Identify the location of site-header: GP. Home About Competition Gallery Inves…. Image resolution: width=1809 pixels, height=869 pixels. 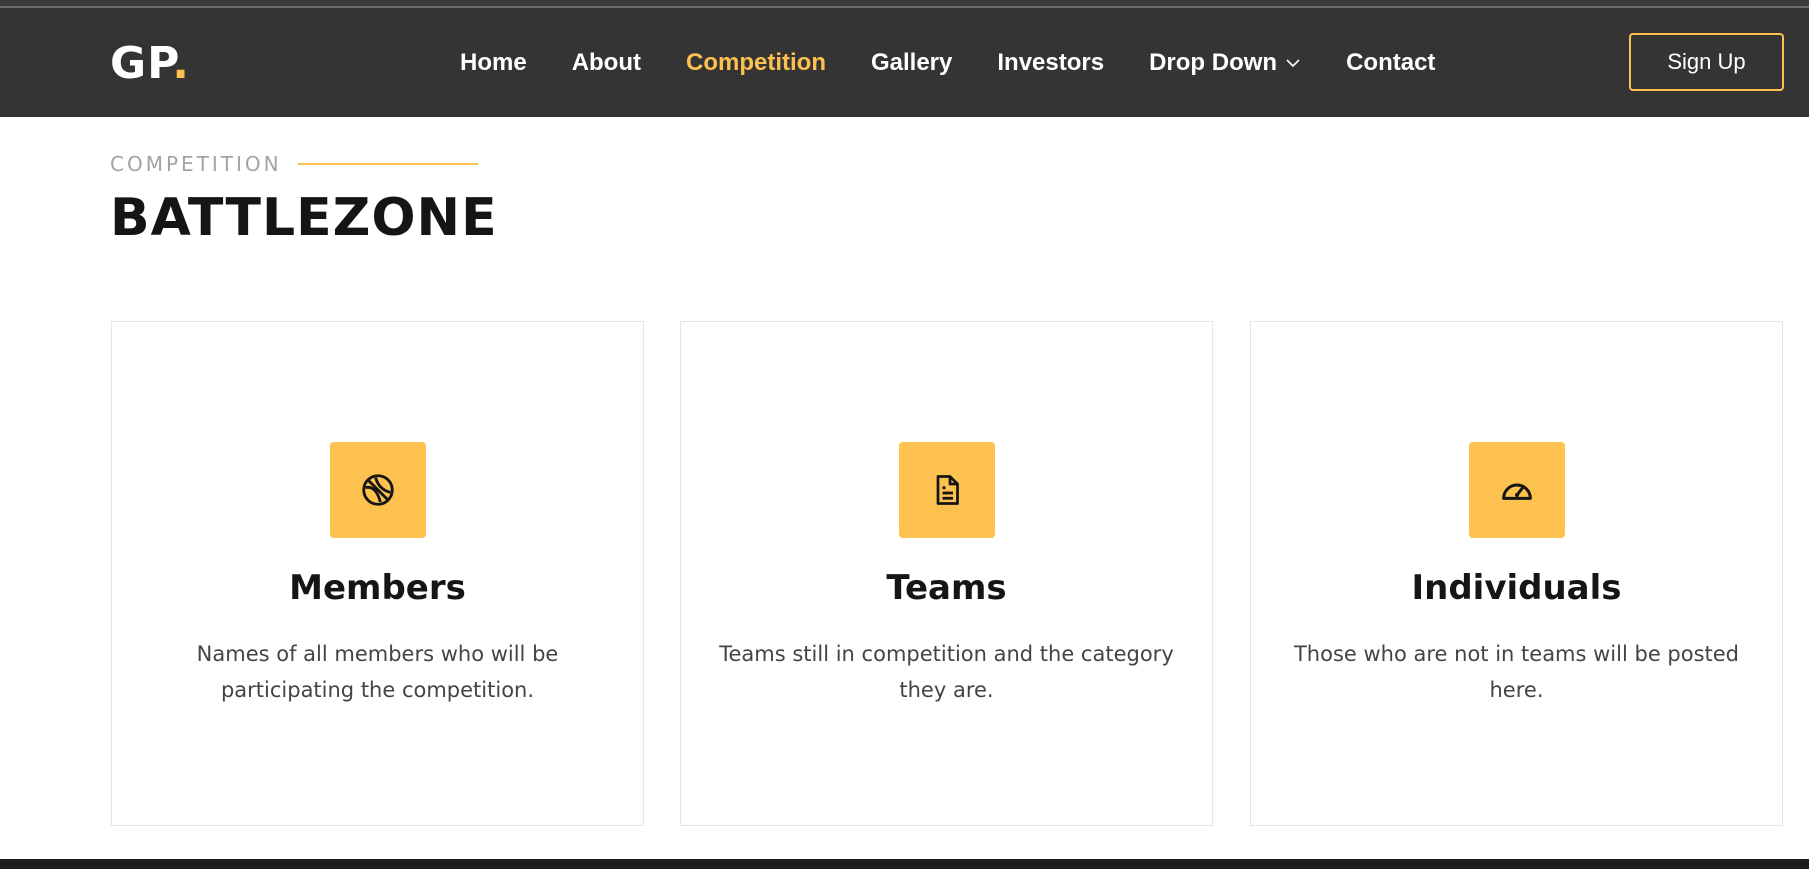
(904, 62).